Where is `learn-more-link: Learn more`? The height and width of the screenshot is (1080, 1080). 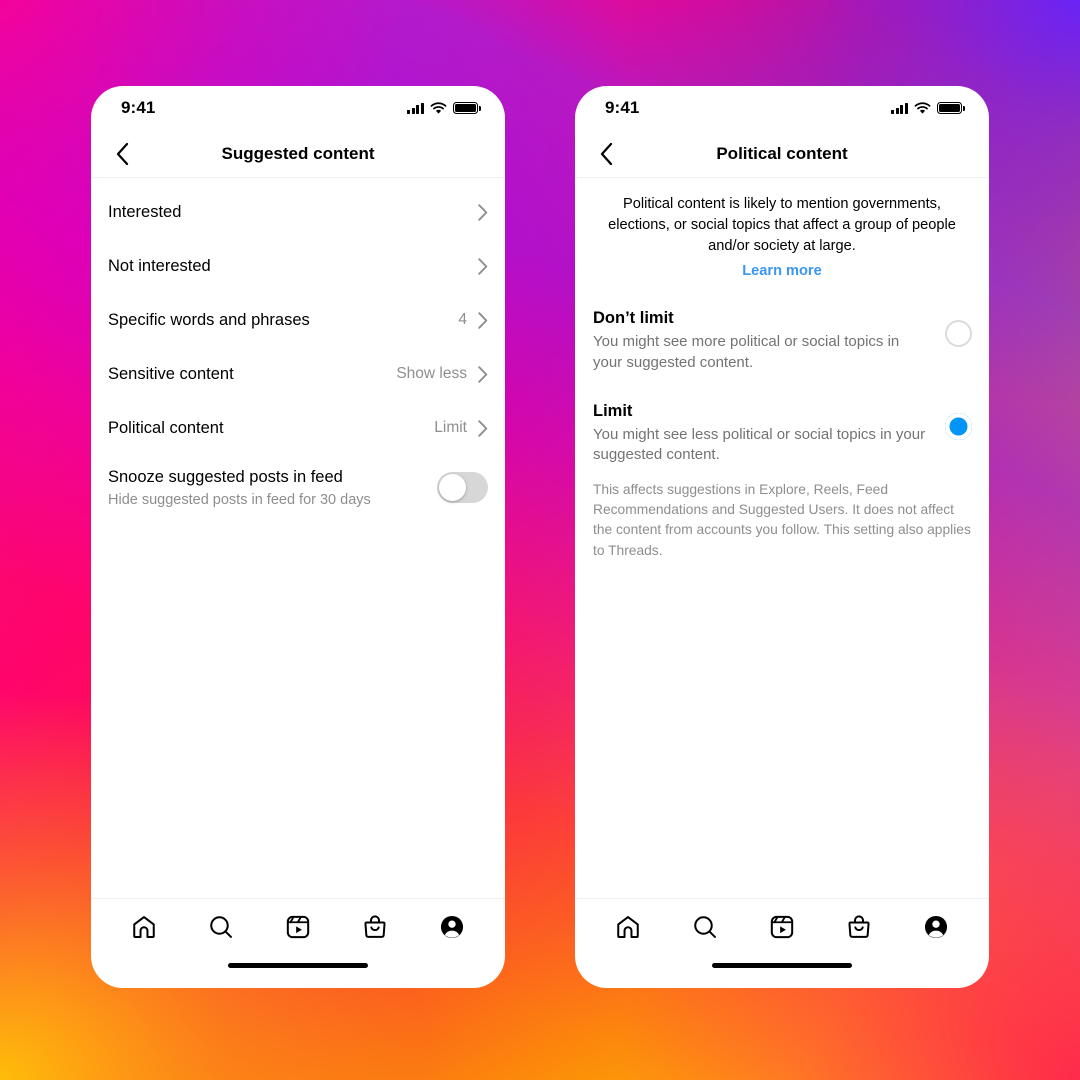
learn-more-link: Learn more is located at coordinates (781, 271).